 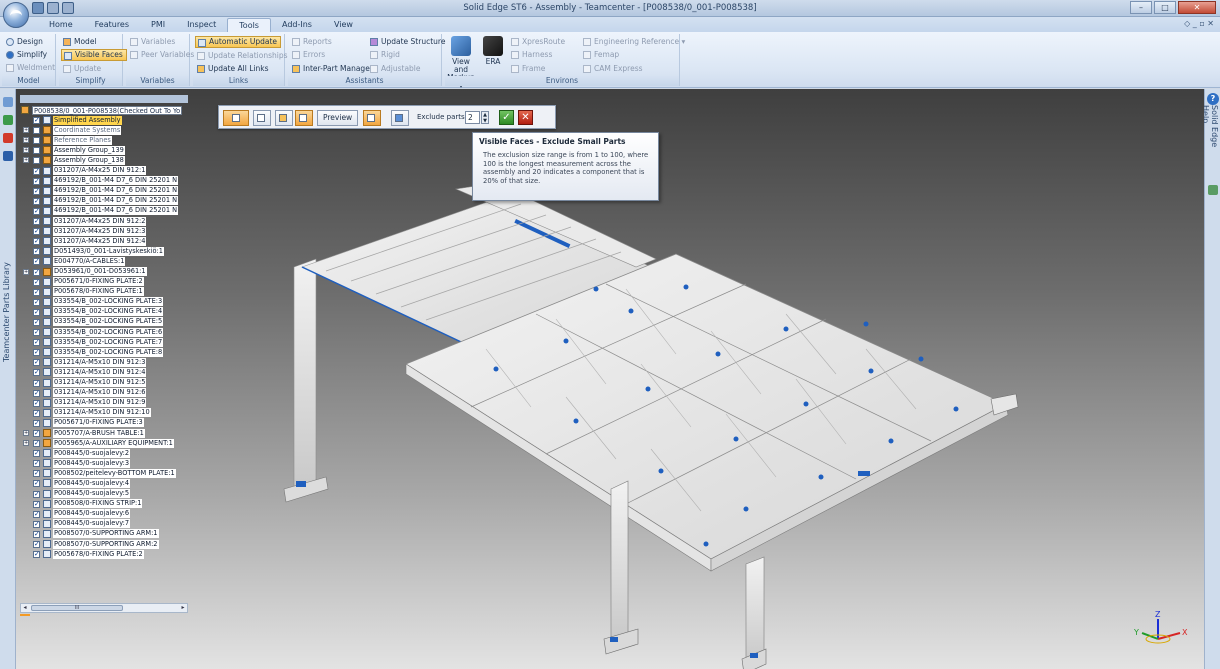 I want to click on update-structure-button: Update Structure, so click(x=408, y=42).